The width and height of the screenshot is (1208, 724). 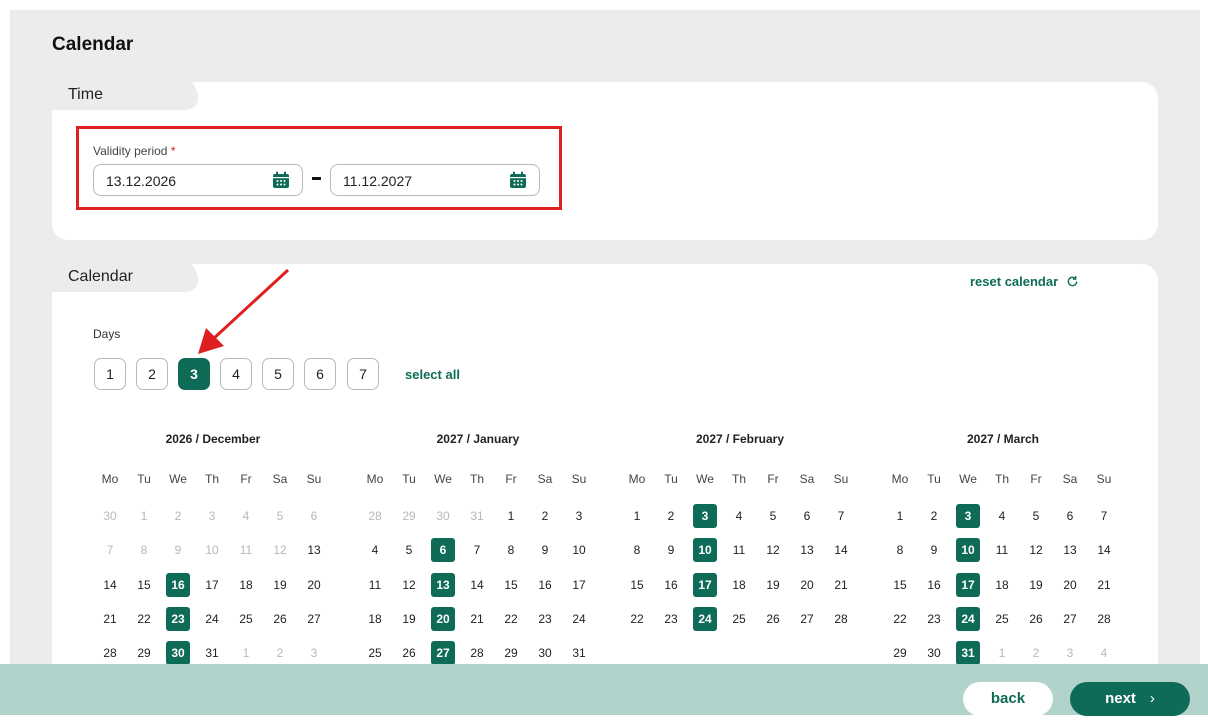 I want to click on day-button-1: 1, so click(x=110, y=374).